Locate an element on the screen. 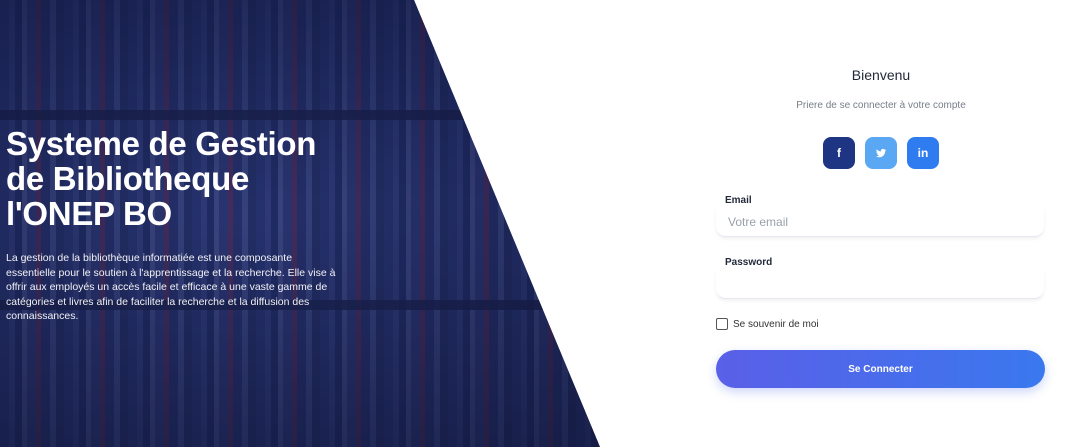 This screenshot has width=1079, height=447. social-buttons: f in is located at coordinates (881, 153).